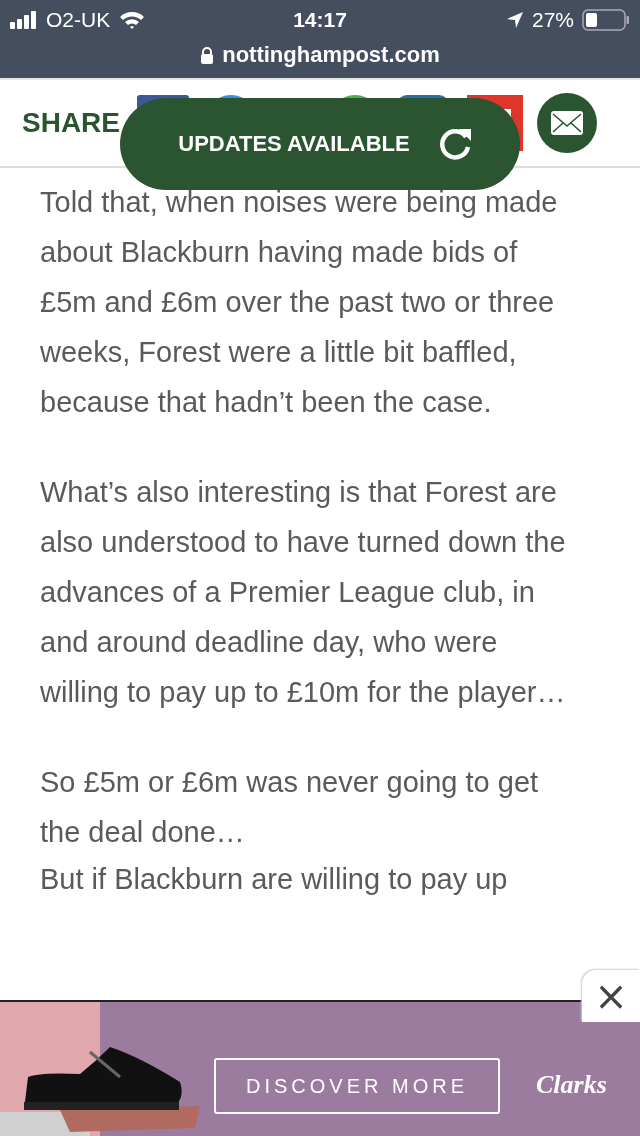 This screenshot has width=640, height=1136. Describe the element at coordinates (331, 55) in the screenshot. I see `url-text: nottinghampost.com` at that location.